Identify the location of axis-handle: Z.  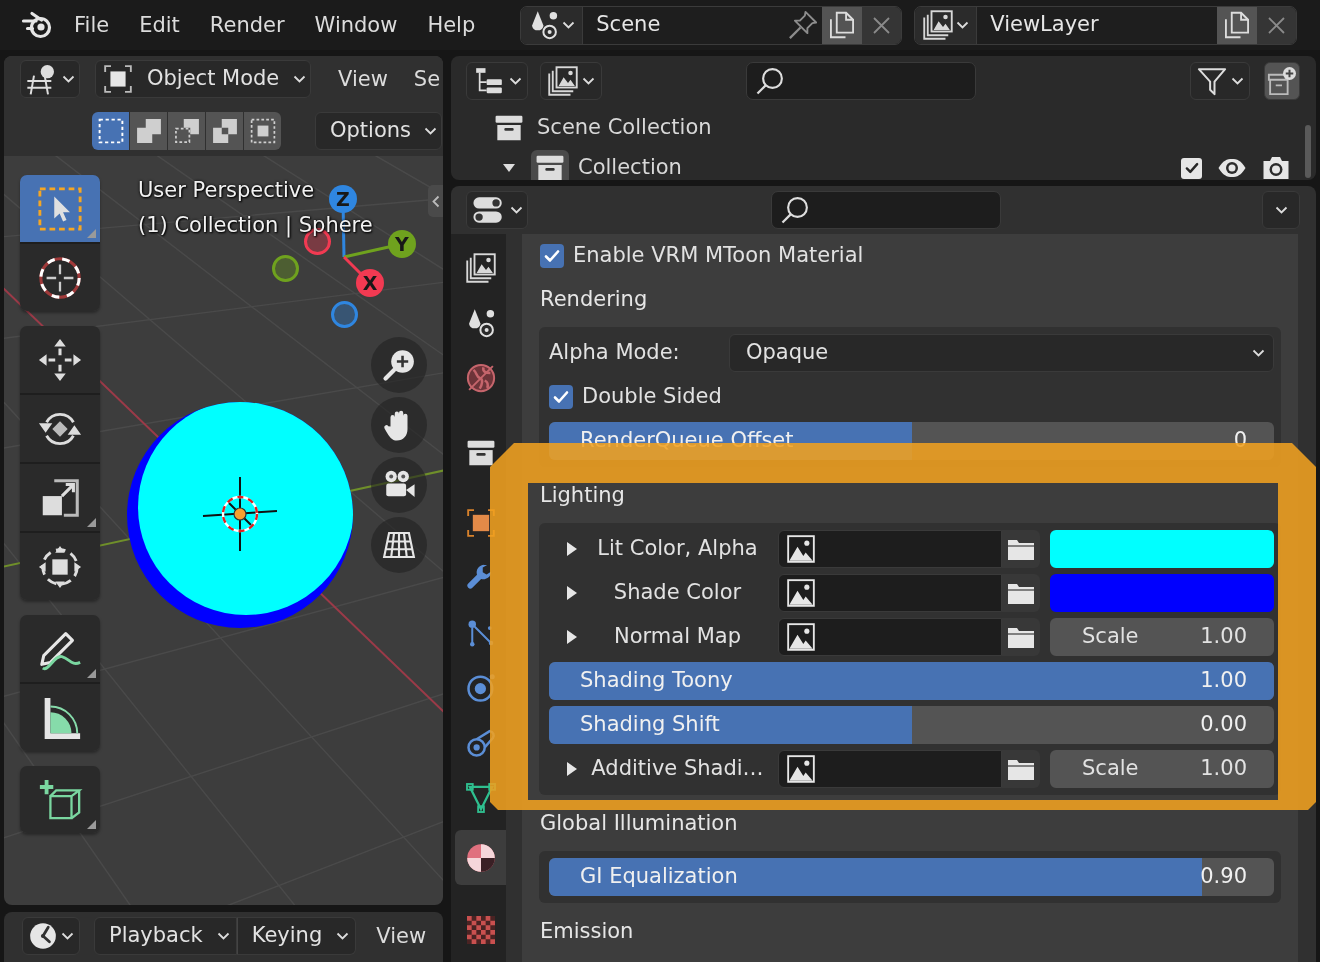
(343, 199).